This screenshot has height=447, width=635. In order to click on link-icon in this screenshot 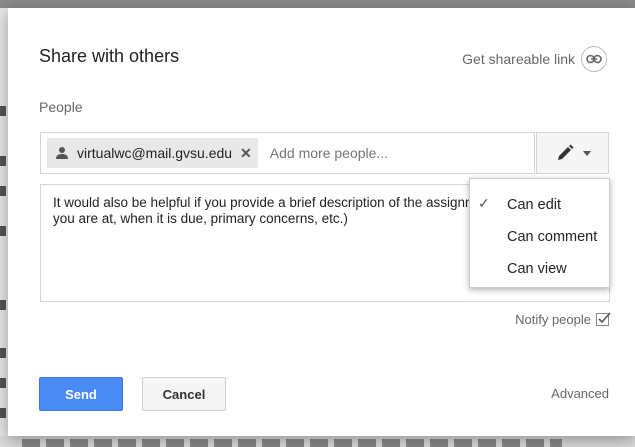, I will do `click(594, 59)`.